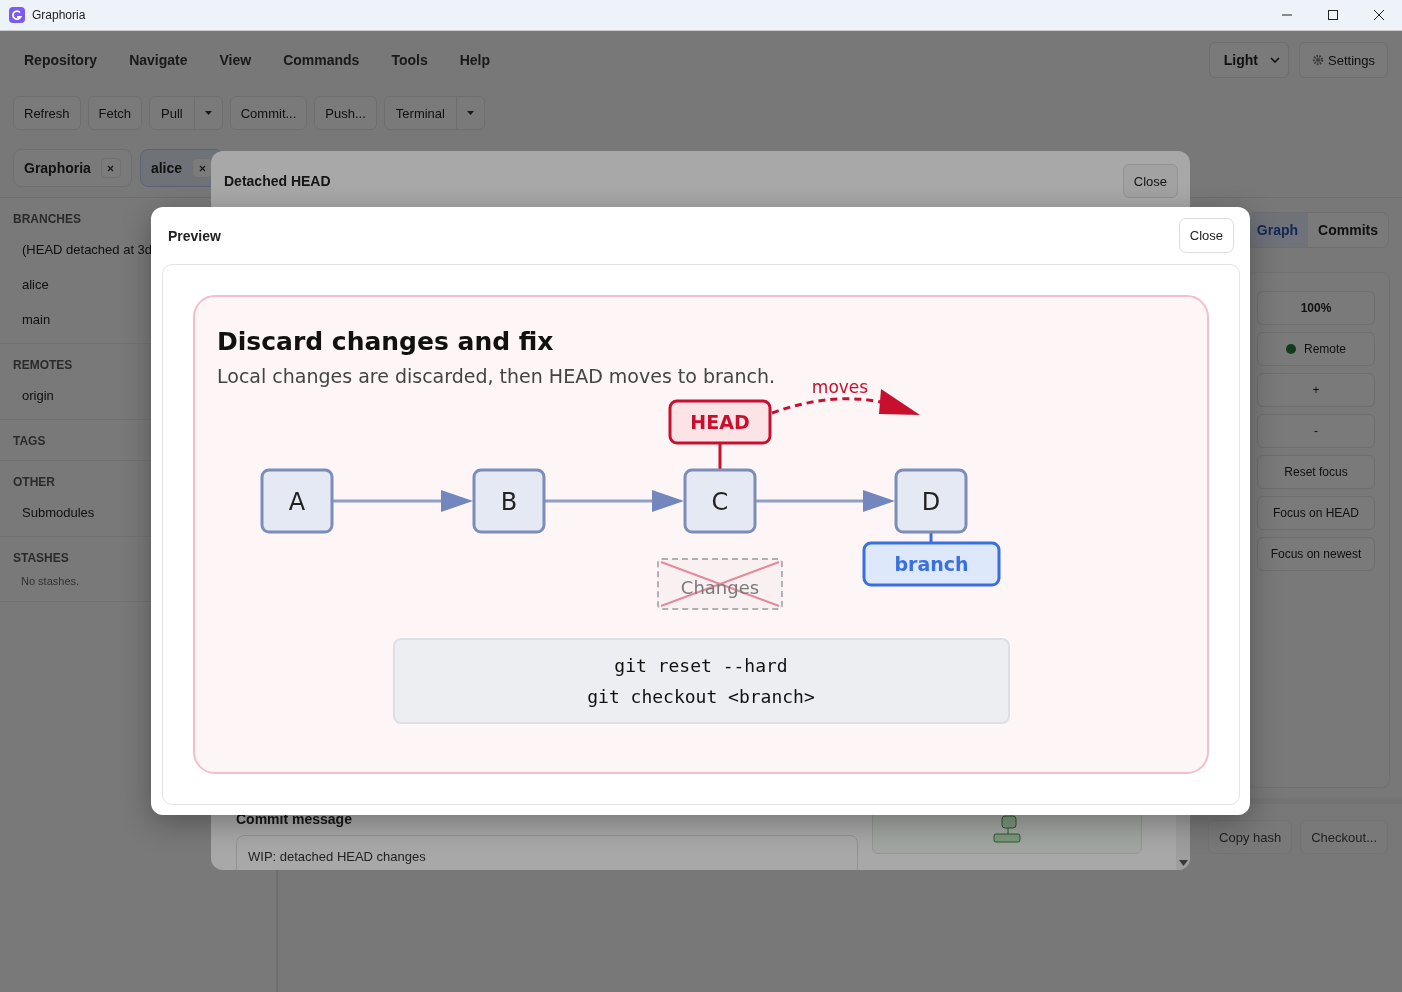  What do you see at coordinates (434, 113) in the screenshot?
I see `split-button: Terminal` at bounding box center [434, 113].